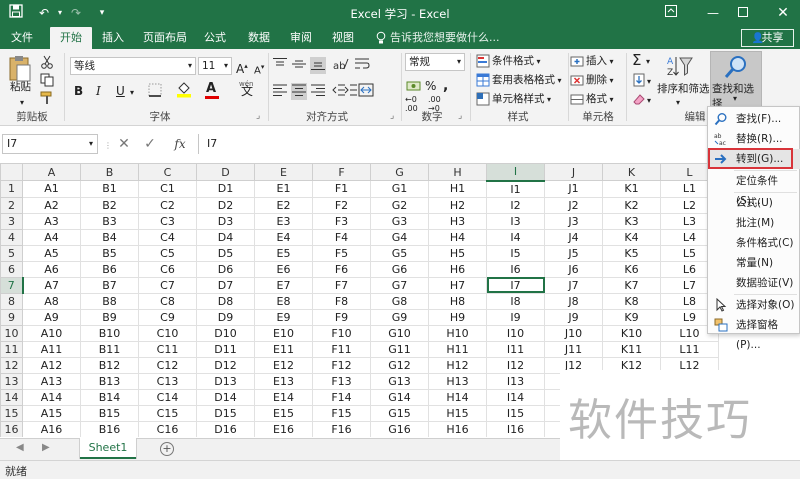 The height and width of the screenshot is (479, 800). Describe the element at coordinates (515, 253) in the screenshot. I see `cell-i5: I5` at that location.